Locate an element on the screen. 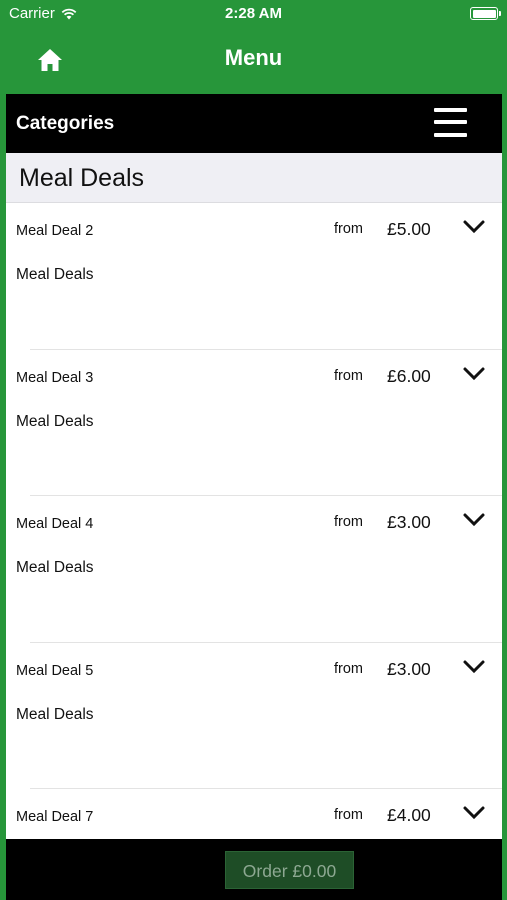 Image resolution: width=507 pixels, height=900 pixels. item-name: Meal Deal 5 is located at coordinates (55, 670).